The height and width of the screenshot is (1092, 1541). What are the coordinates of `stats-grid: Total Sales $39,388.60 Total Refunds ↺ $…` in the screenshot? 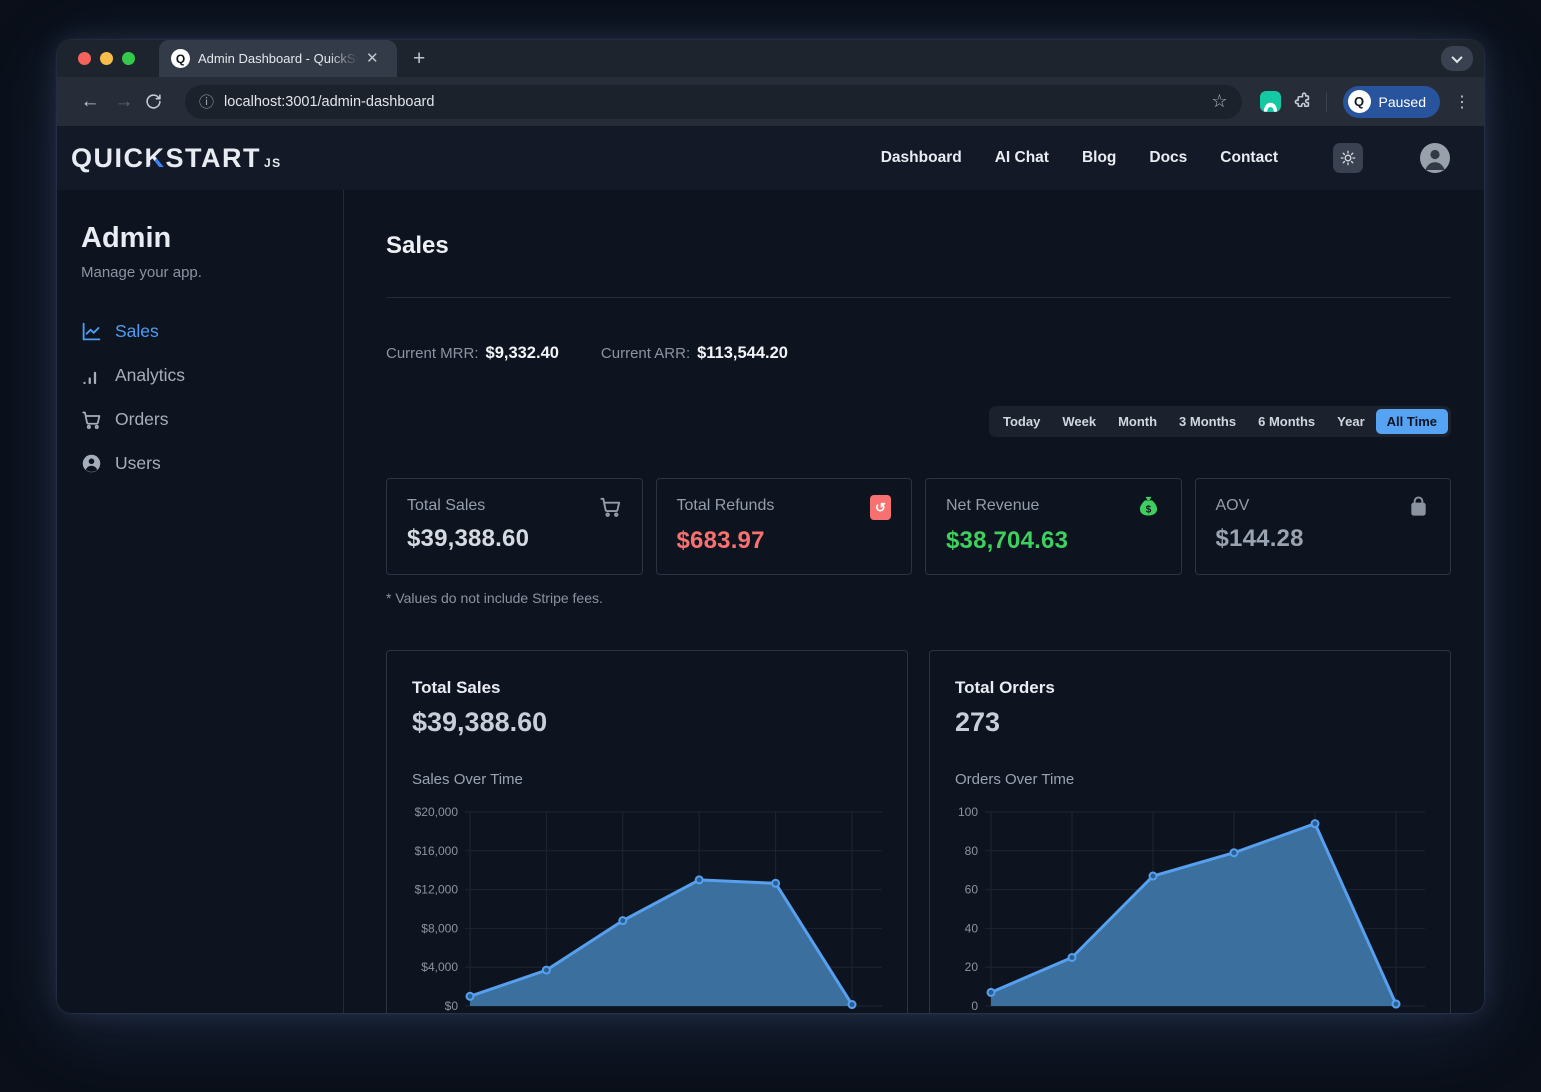 It's located at (918, 526).